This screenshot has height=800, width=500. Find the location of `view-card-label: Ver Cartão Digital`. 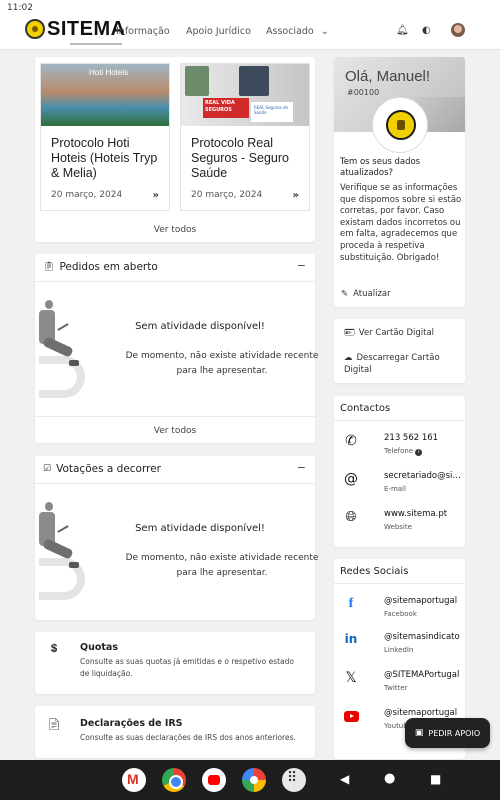

view-card-label: Ver Cartão Digital is located at coordinates (396, 333).